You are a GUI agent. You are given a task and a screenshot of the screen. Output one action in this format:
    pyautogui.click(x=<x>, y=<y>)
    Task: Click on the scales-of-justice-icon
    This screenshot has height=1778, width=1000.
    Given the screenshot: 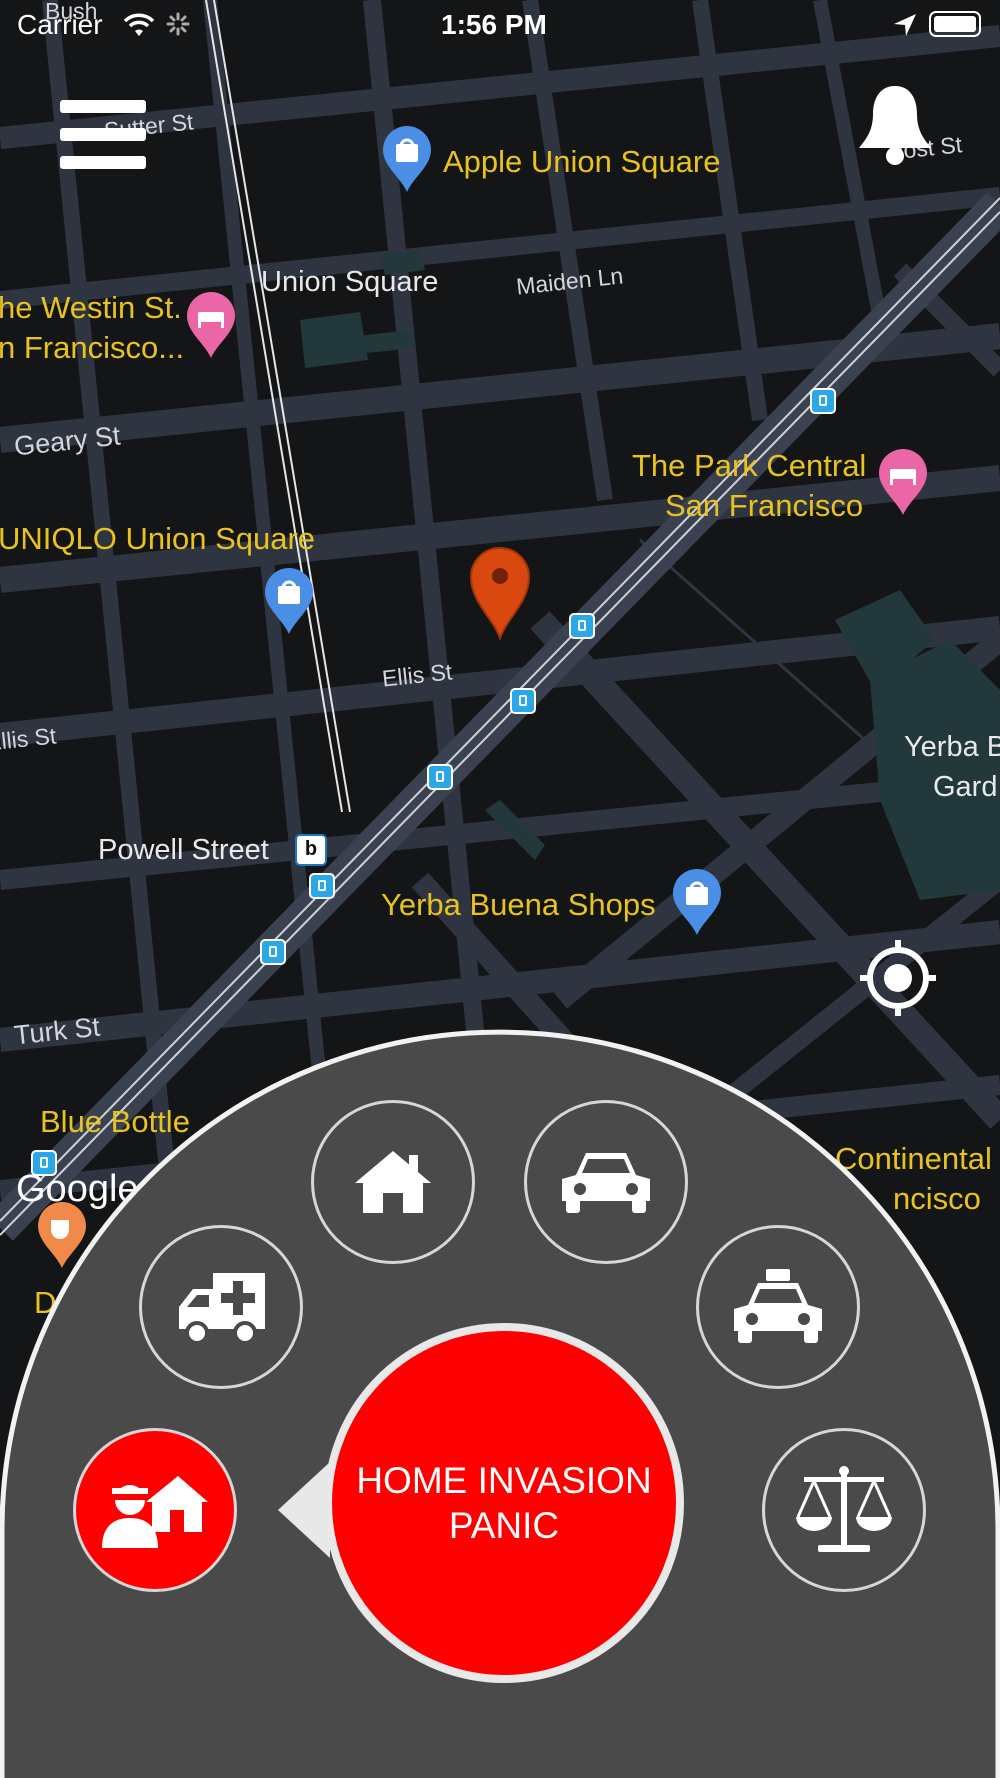 What is the action you would take?
    pyautogui.click(x=844, y=1509)
    